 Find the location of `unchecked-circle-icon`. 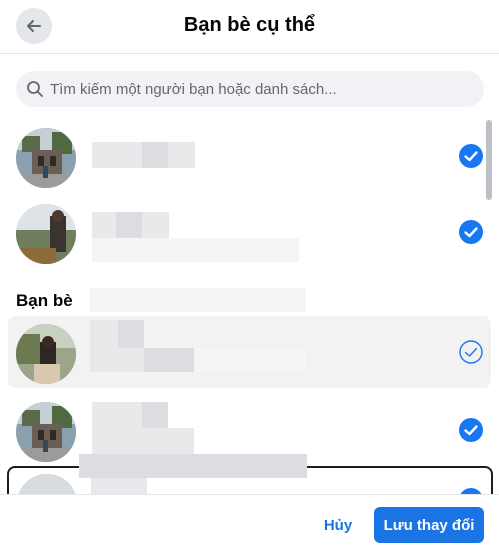

unchecked-circle-icon is located at coordinates (471, 352).